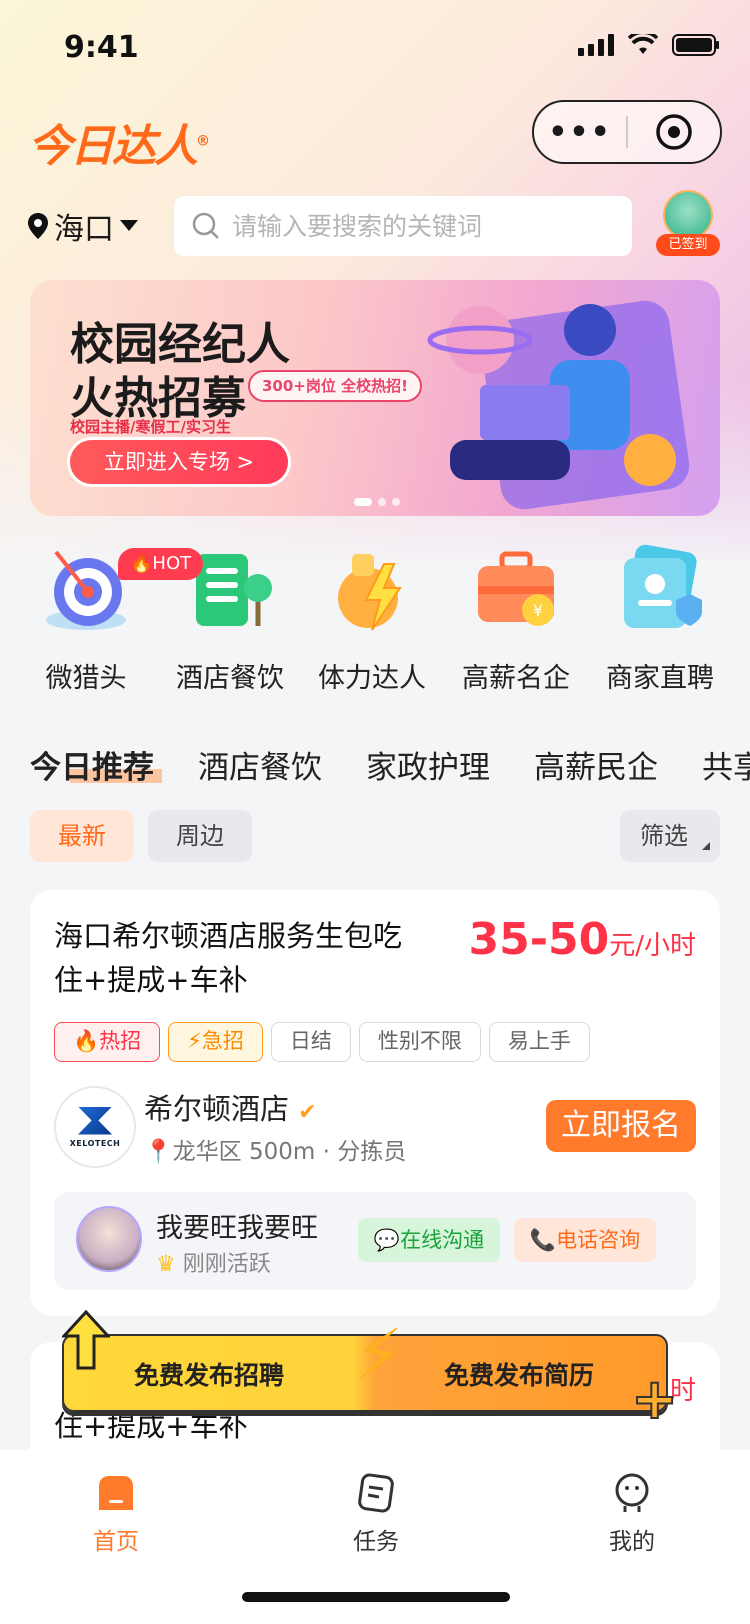 The width and height of the screenshot is (750, 1624). I want to click on banner-subtitle: 校园主播/寒假工/实习生, so click(150, 427).